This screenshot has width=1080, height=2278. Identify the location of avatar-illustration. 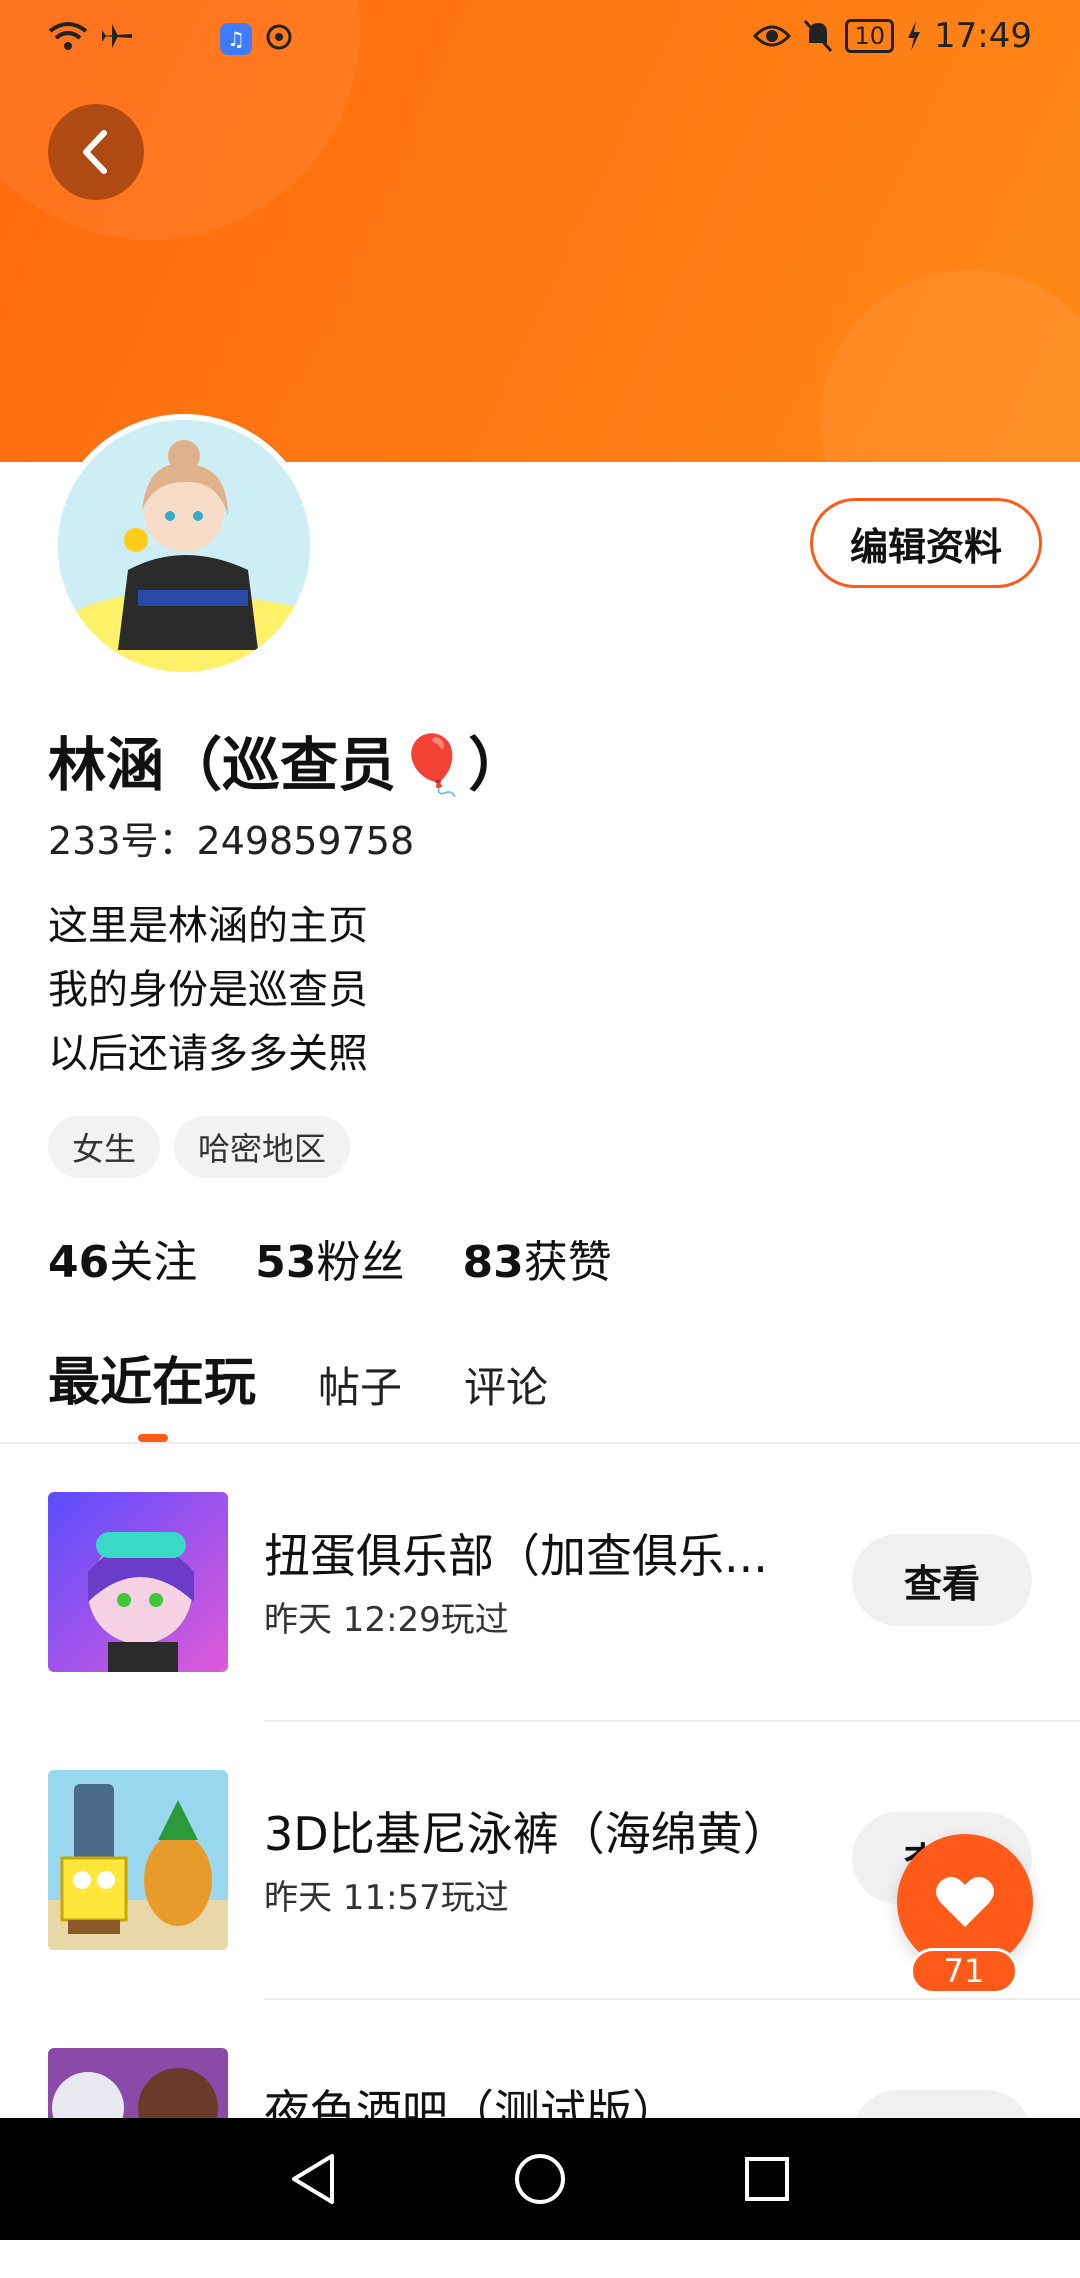
(184, 546).